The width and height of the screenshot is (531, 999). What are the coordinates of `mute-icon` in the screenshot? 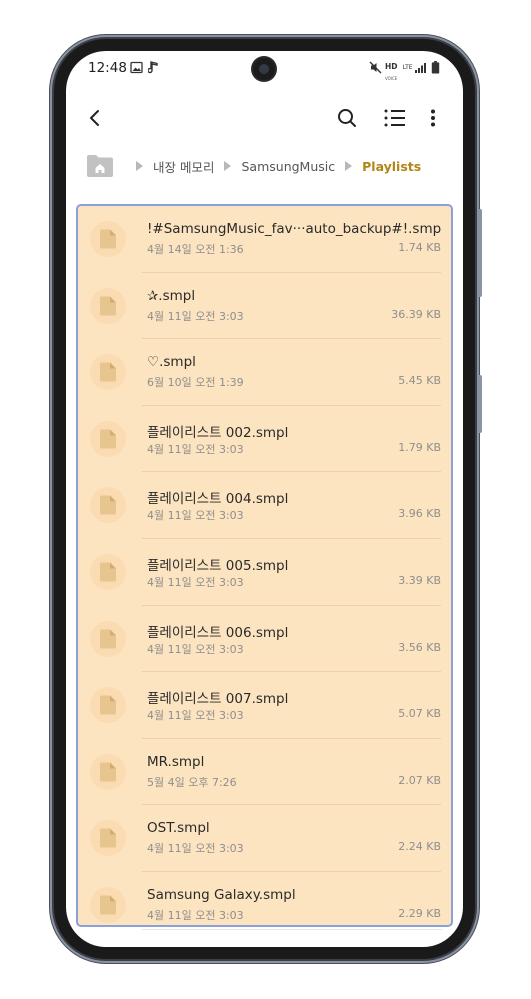 It's located at (375, 67).